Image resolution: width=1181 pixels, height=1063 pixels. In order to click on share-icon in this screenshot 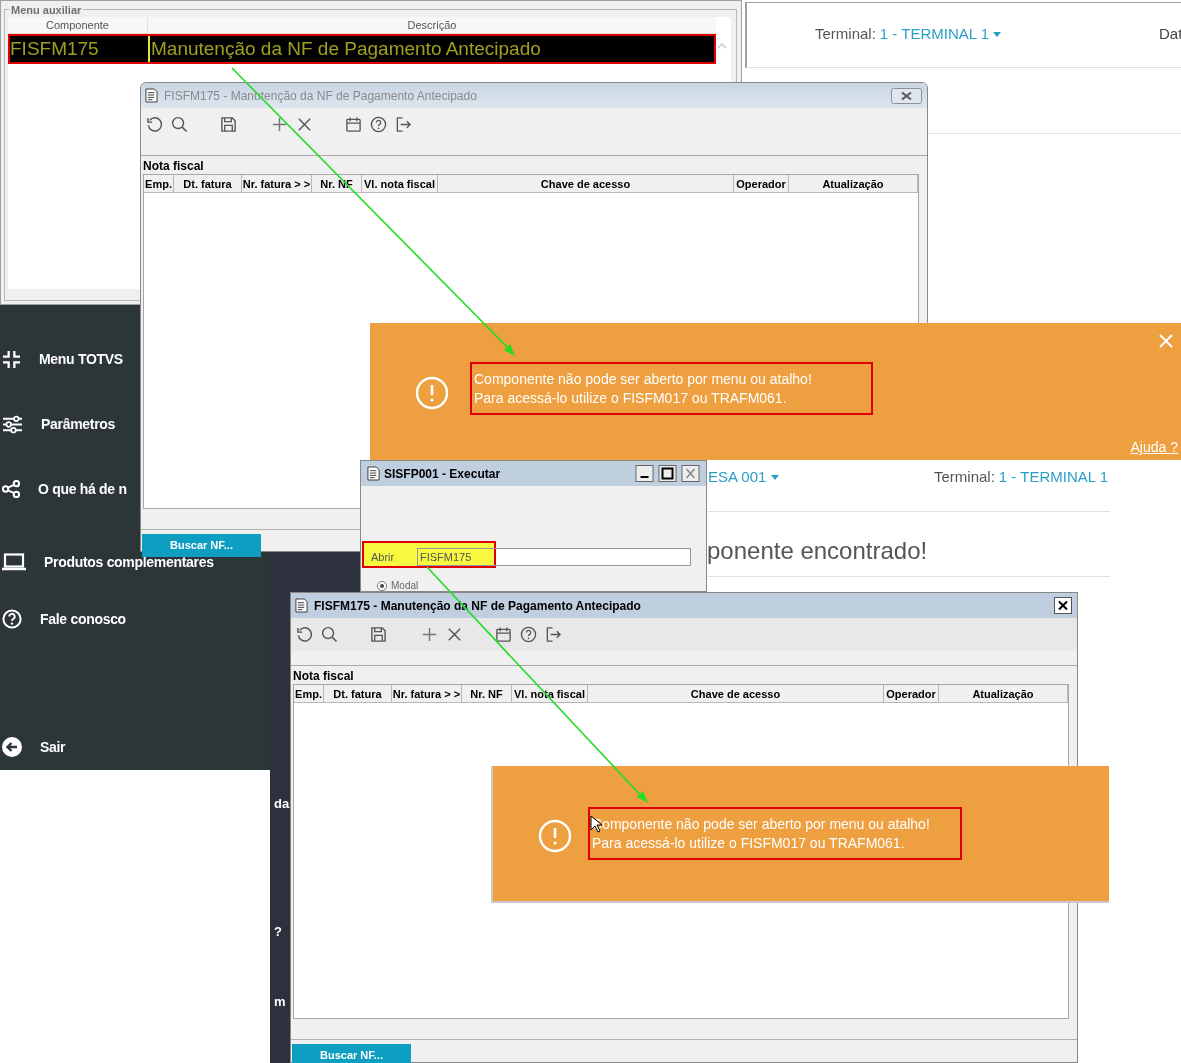, I will do `click(11, 489)`.